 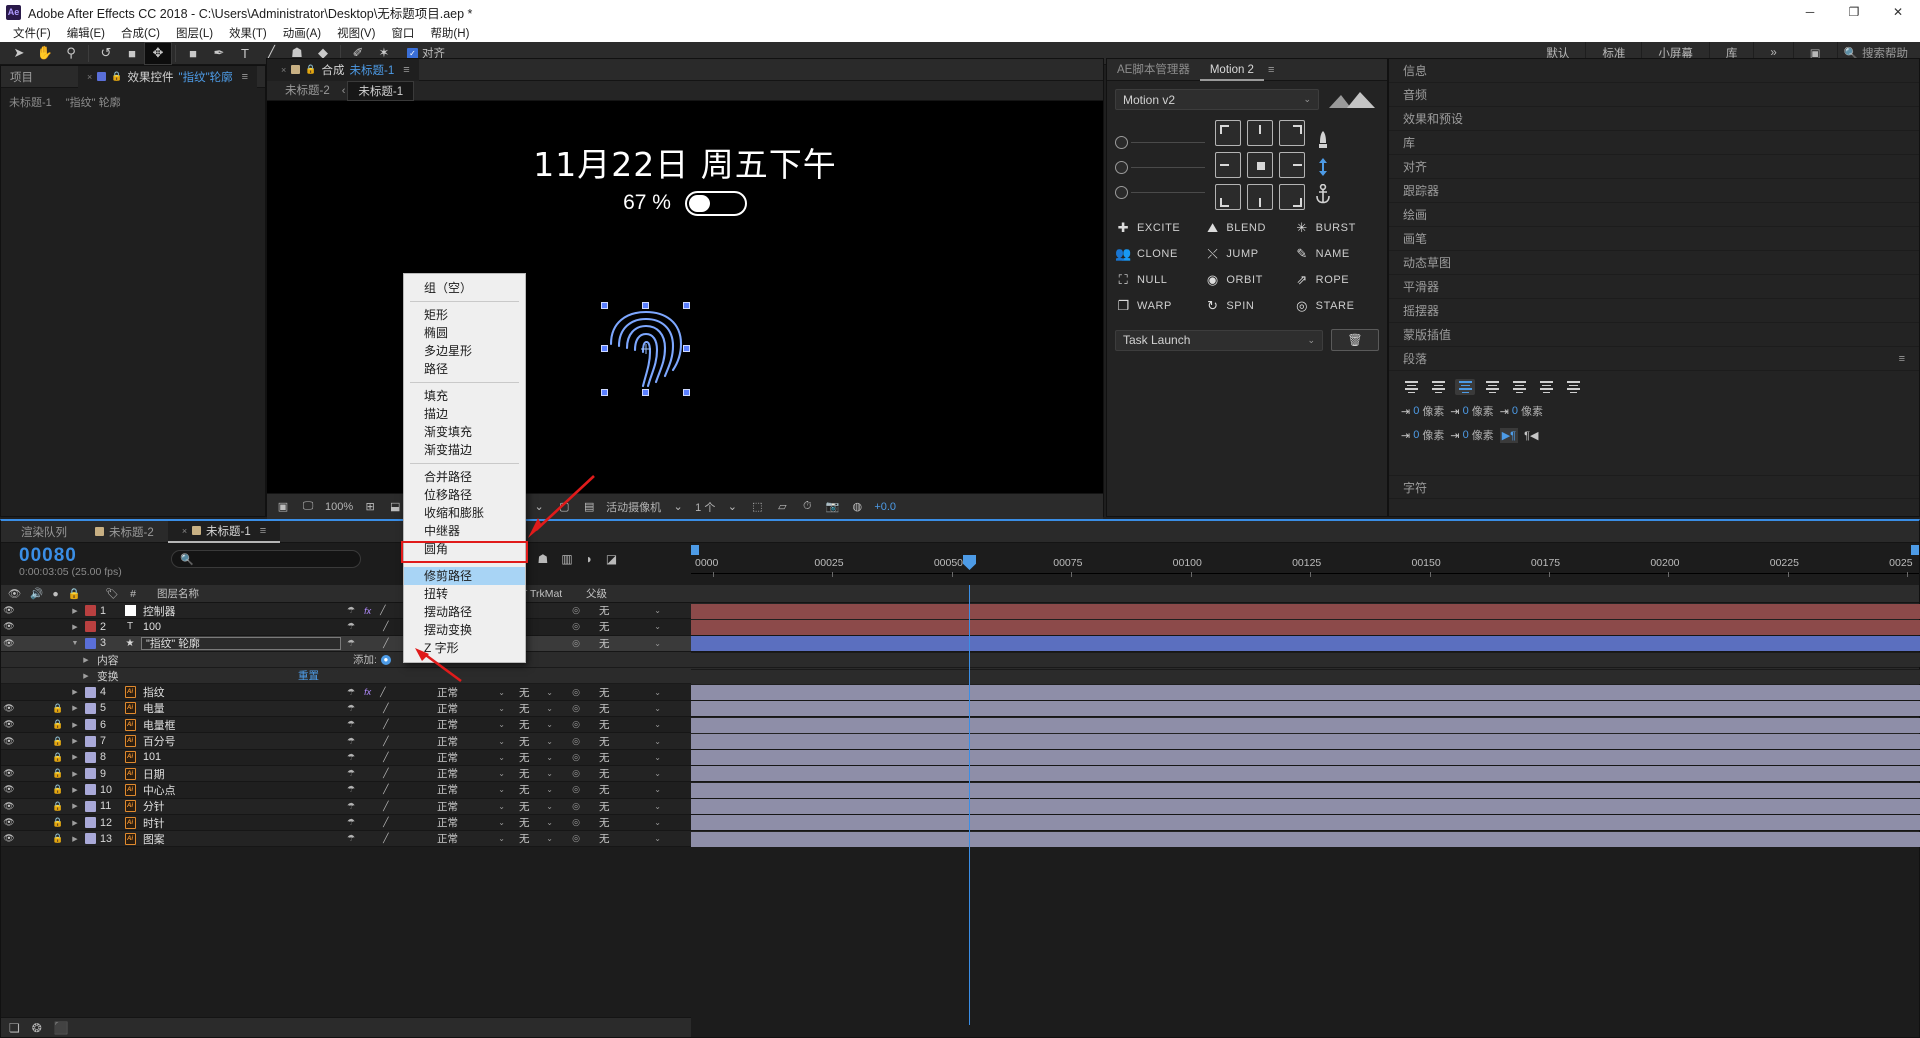 I want to click on work-area-bar, so click(x=1305, y=550).